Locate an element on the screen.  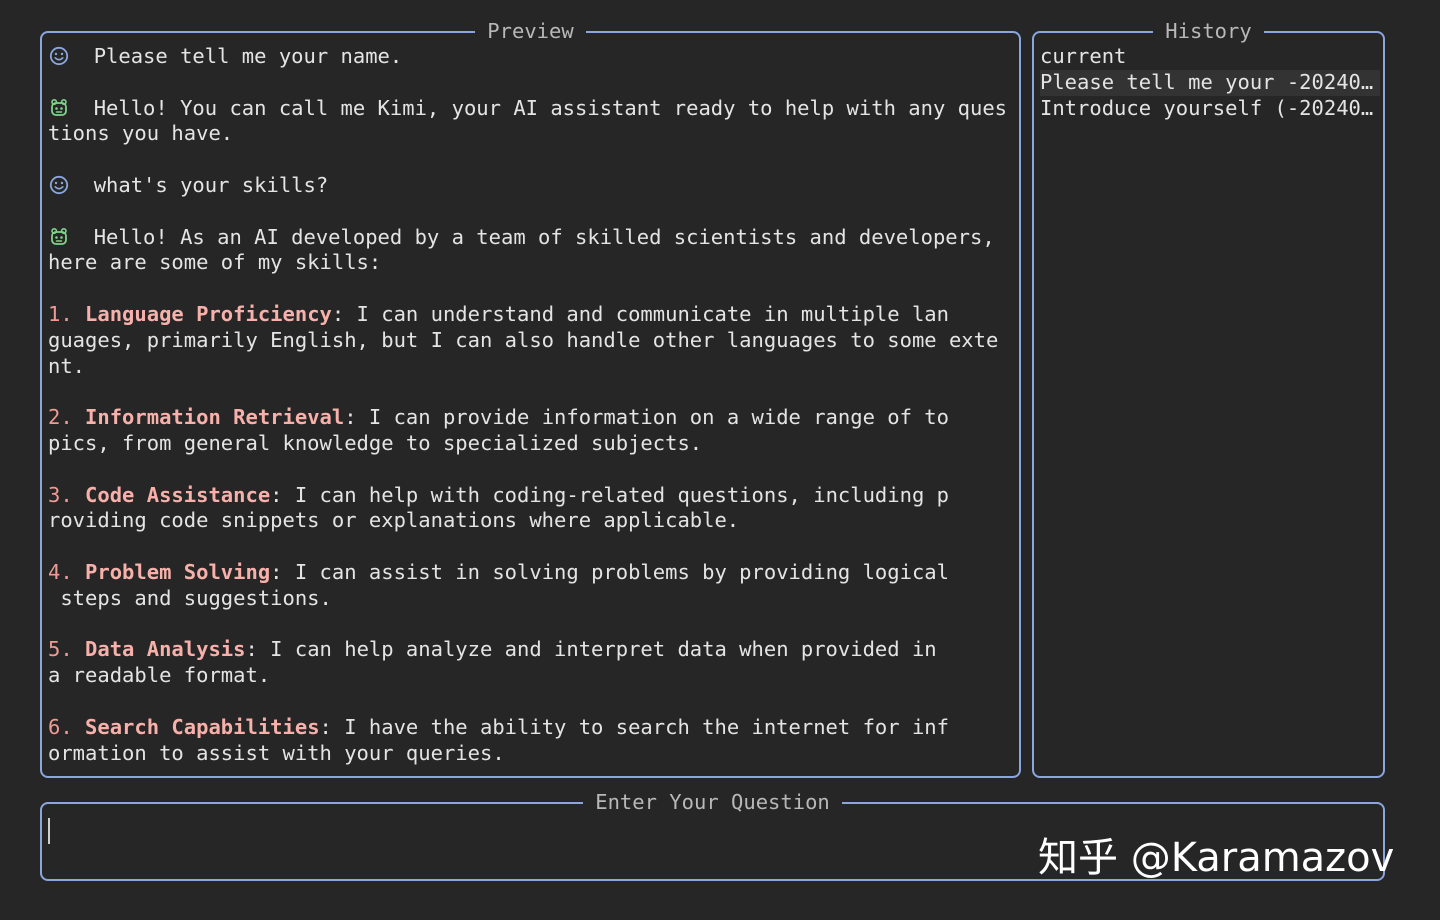
message-line: tions you have. is located at coordinates (532, 134).